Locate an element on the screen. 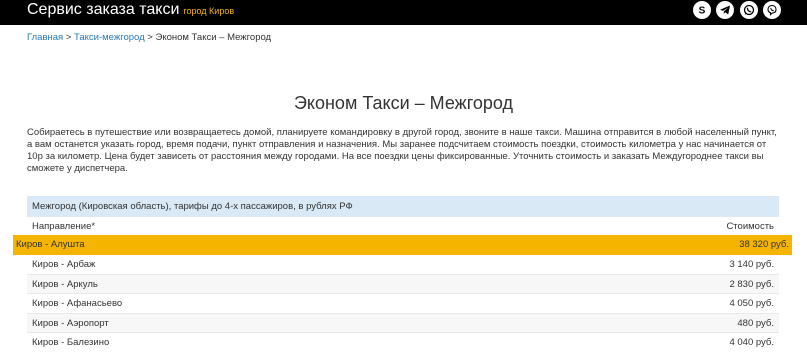  route-cell: Киров - Афанасьево is located at coordinates (77, 303).